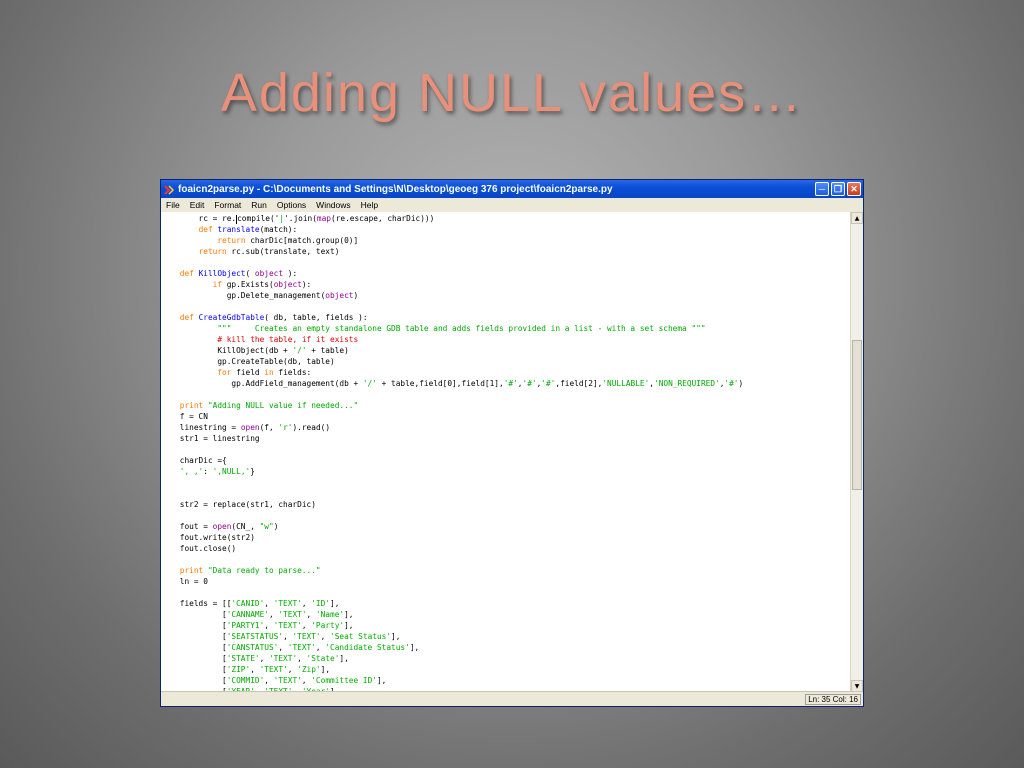 The image size is (1024, 768). I want to click on code-line: gp.CreateTable(db, table), so click(505, 361).